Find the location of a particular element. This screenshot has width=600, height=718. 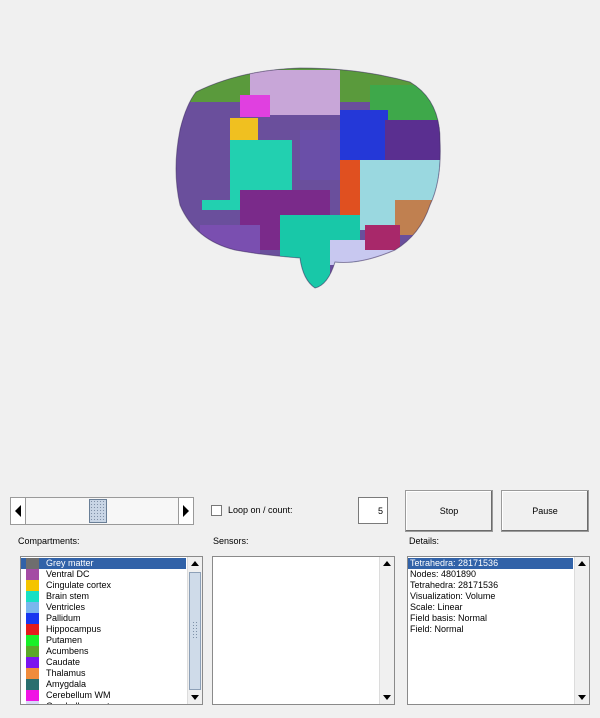

detail-item: Visualization: Volume is located at coordinates (490, 596).